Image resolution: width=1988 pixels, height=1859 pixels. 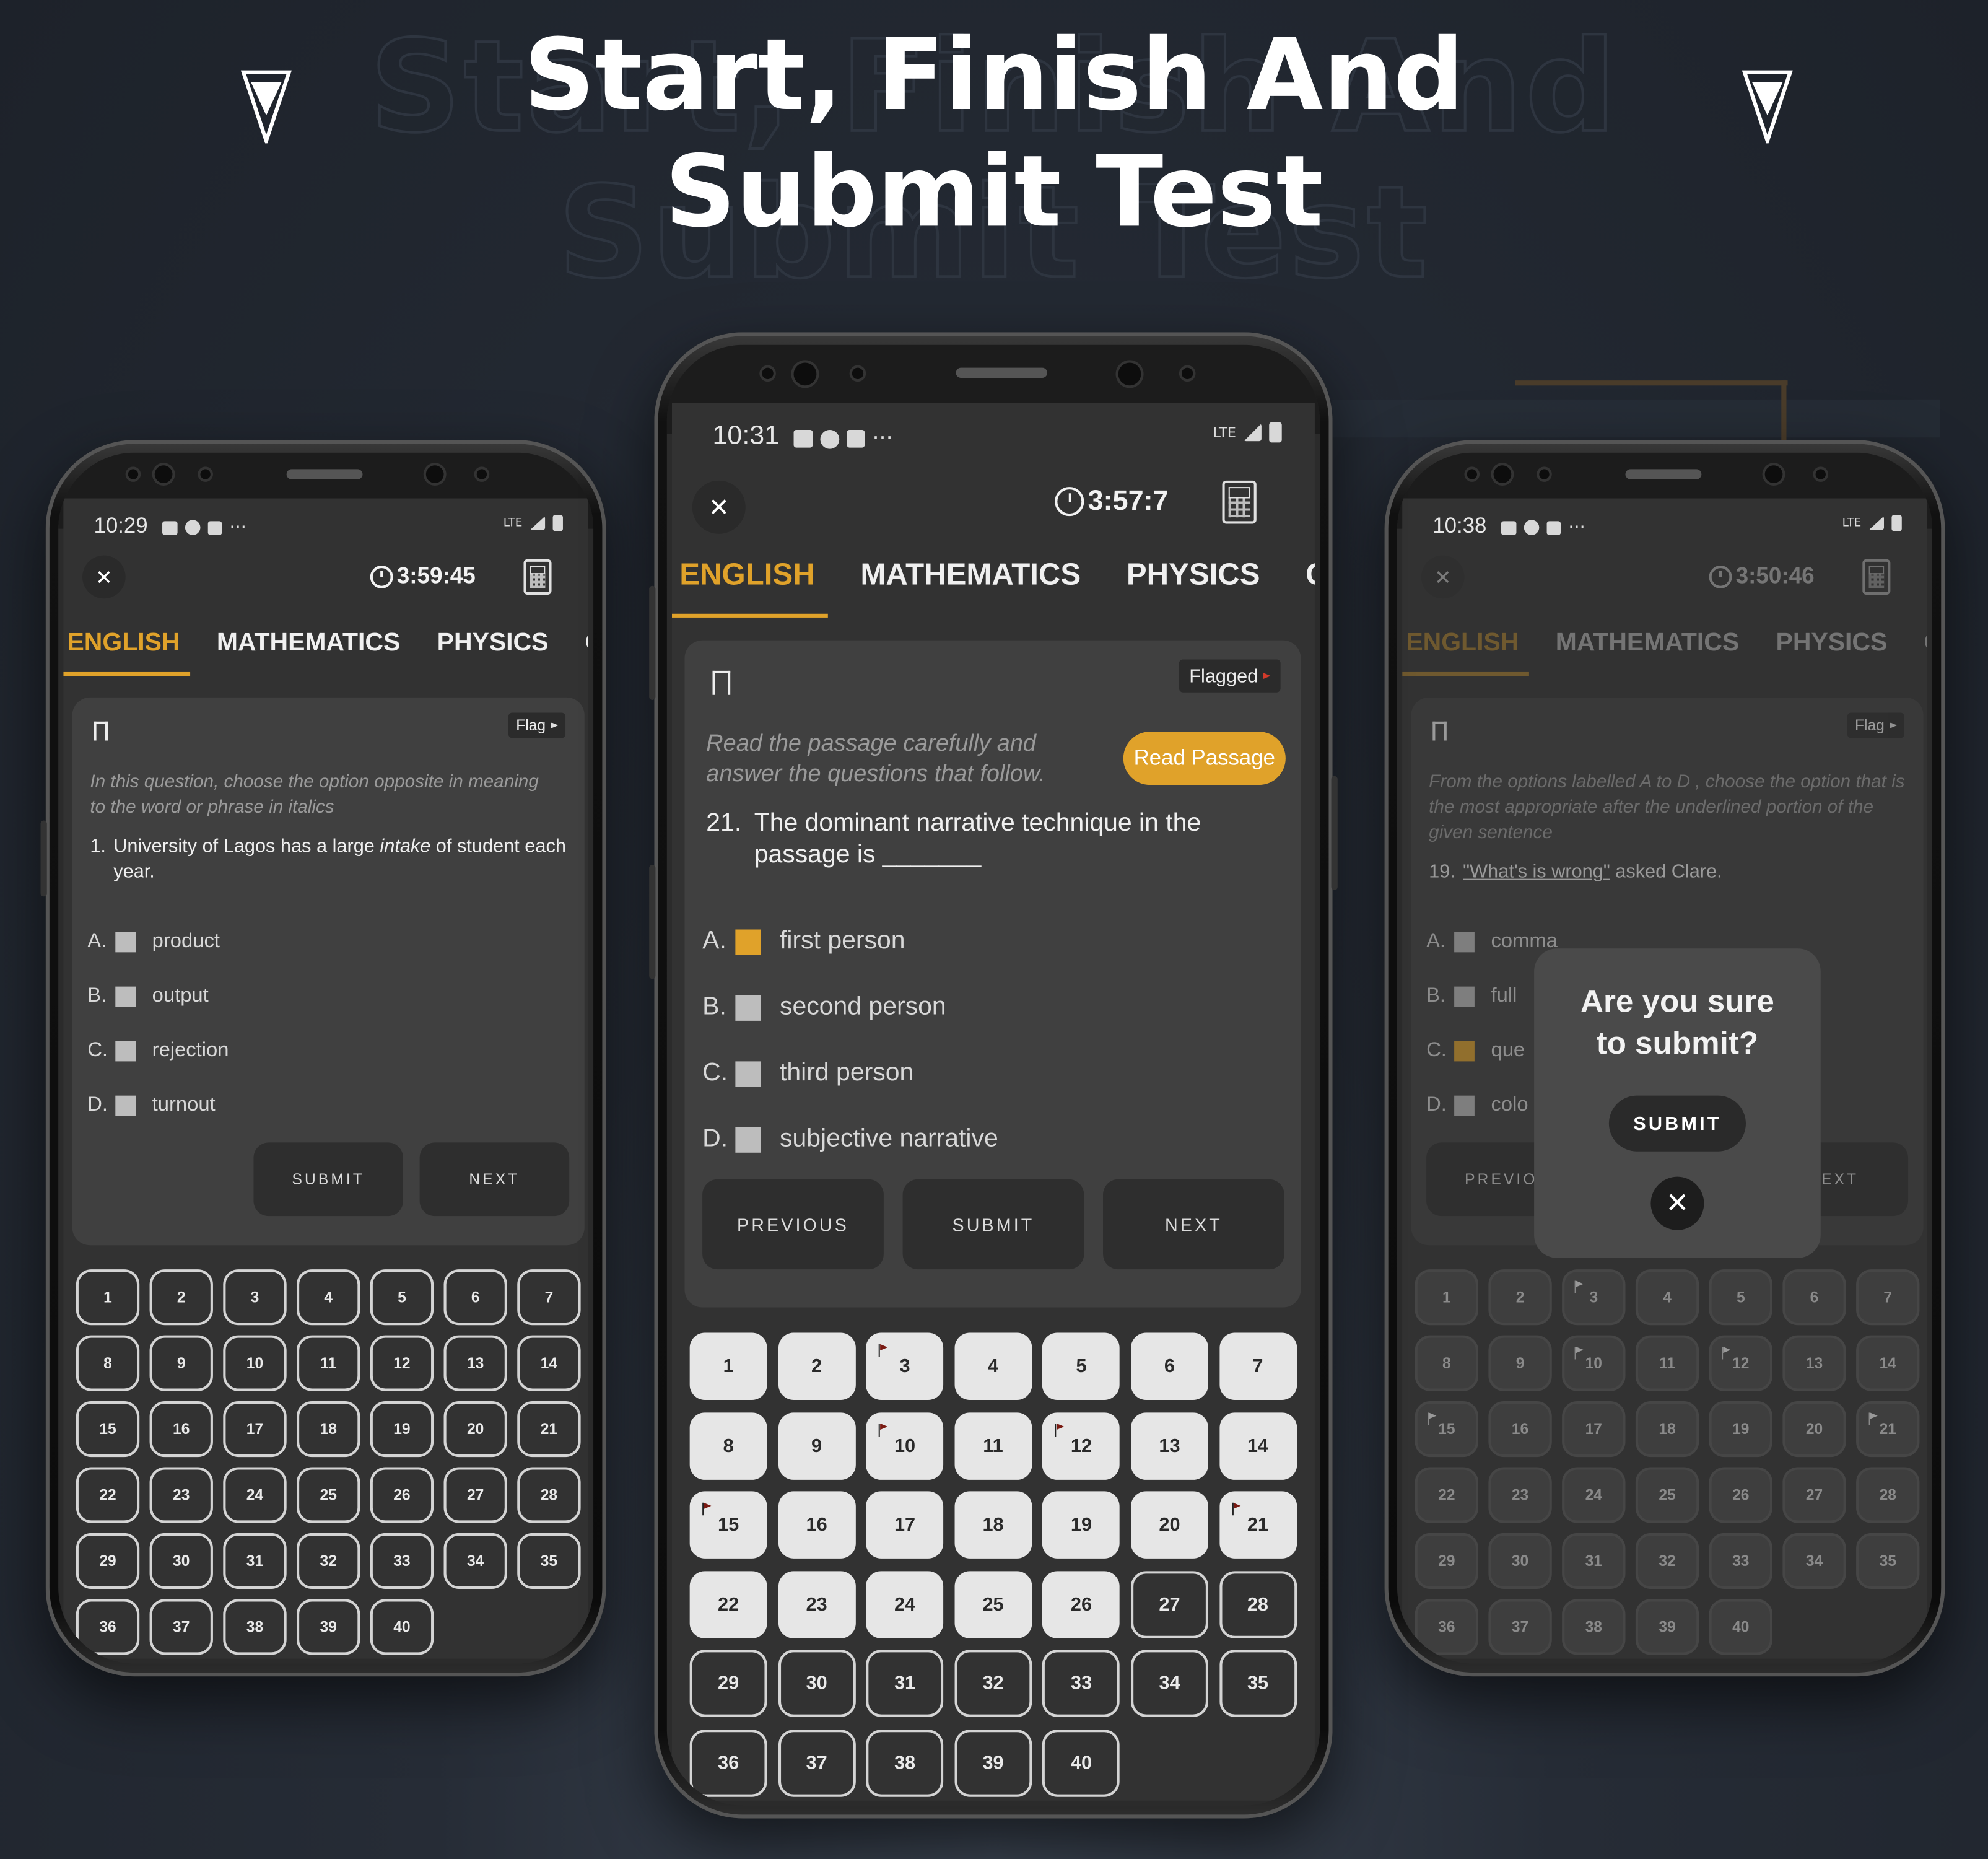 I want to click on option-a: A. product, so click(x=153, y=942).